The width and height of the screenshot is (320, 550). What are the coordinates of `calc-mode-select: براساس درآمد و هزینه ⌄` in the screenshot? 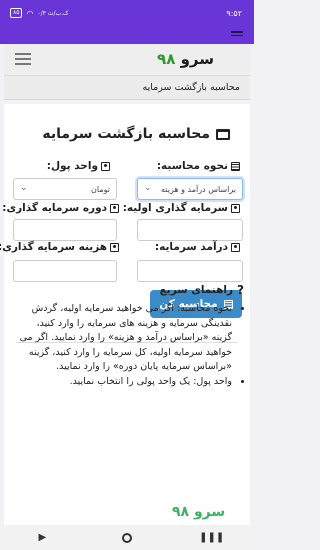 It's located at (190, 189).